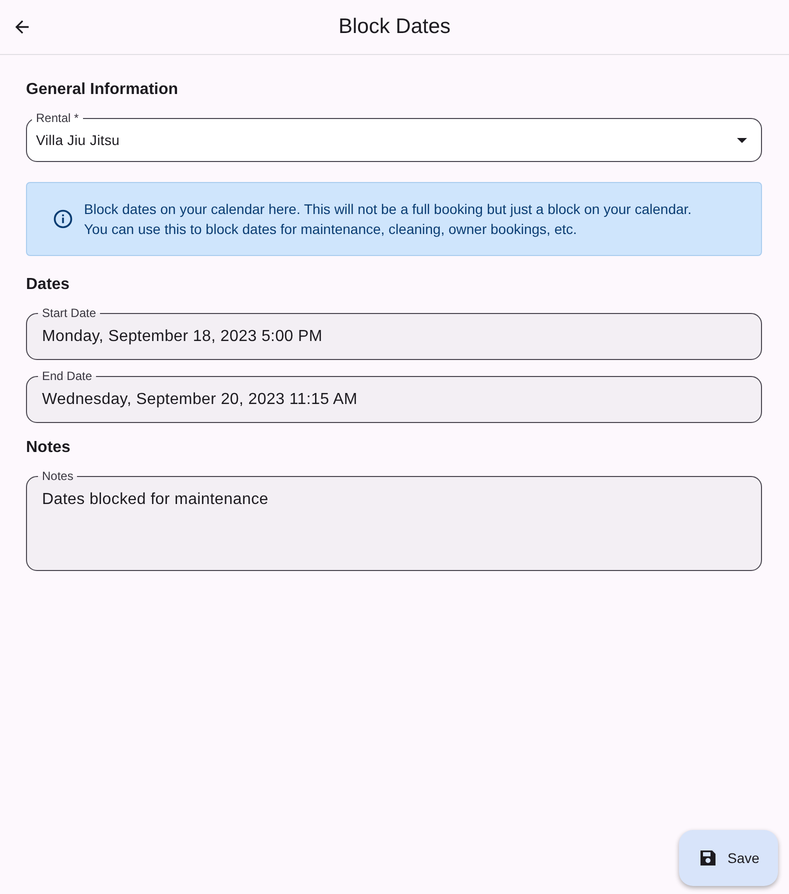 This screenshot has width=789, height=894. I want to click on caret-icon, so click(742, 140).